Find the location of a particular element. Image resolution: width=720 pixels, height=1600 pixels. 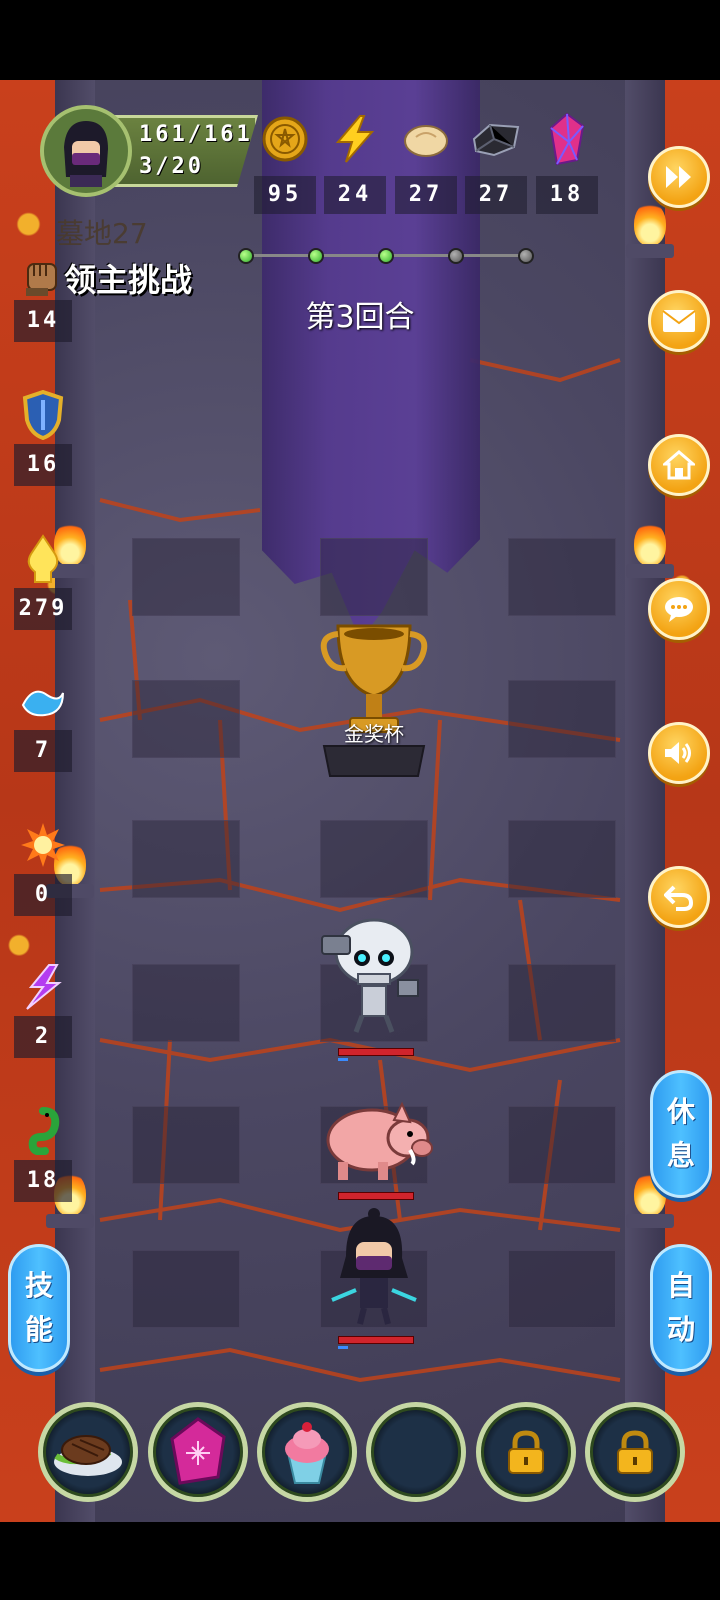

boar-hp-bar is located at coordinates (376, 1196).